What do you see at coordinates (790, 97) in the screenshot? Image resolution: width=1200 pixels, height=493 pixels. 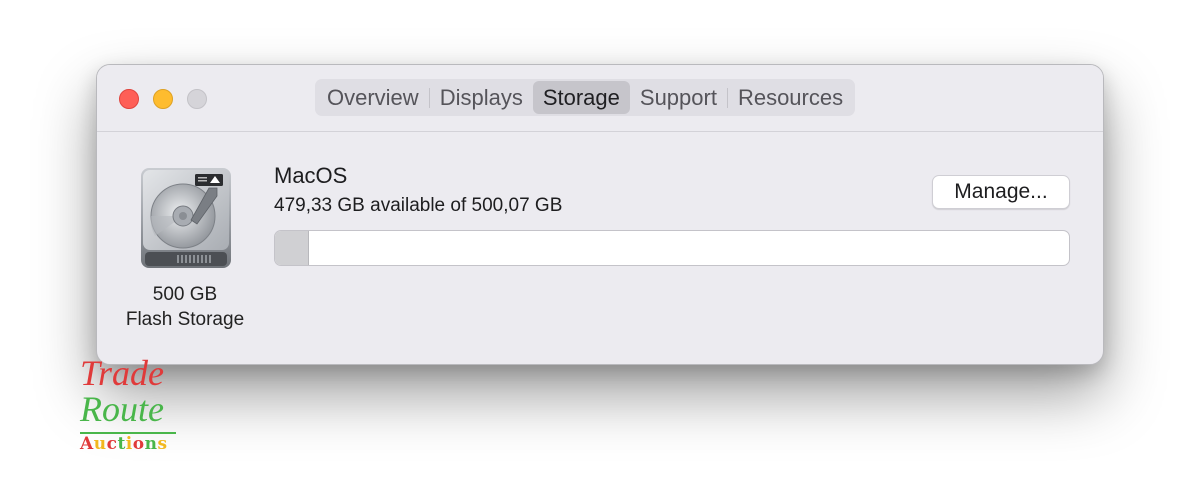 I see `tab-resources: Resources` at bounding box center [790, 97].